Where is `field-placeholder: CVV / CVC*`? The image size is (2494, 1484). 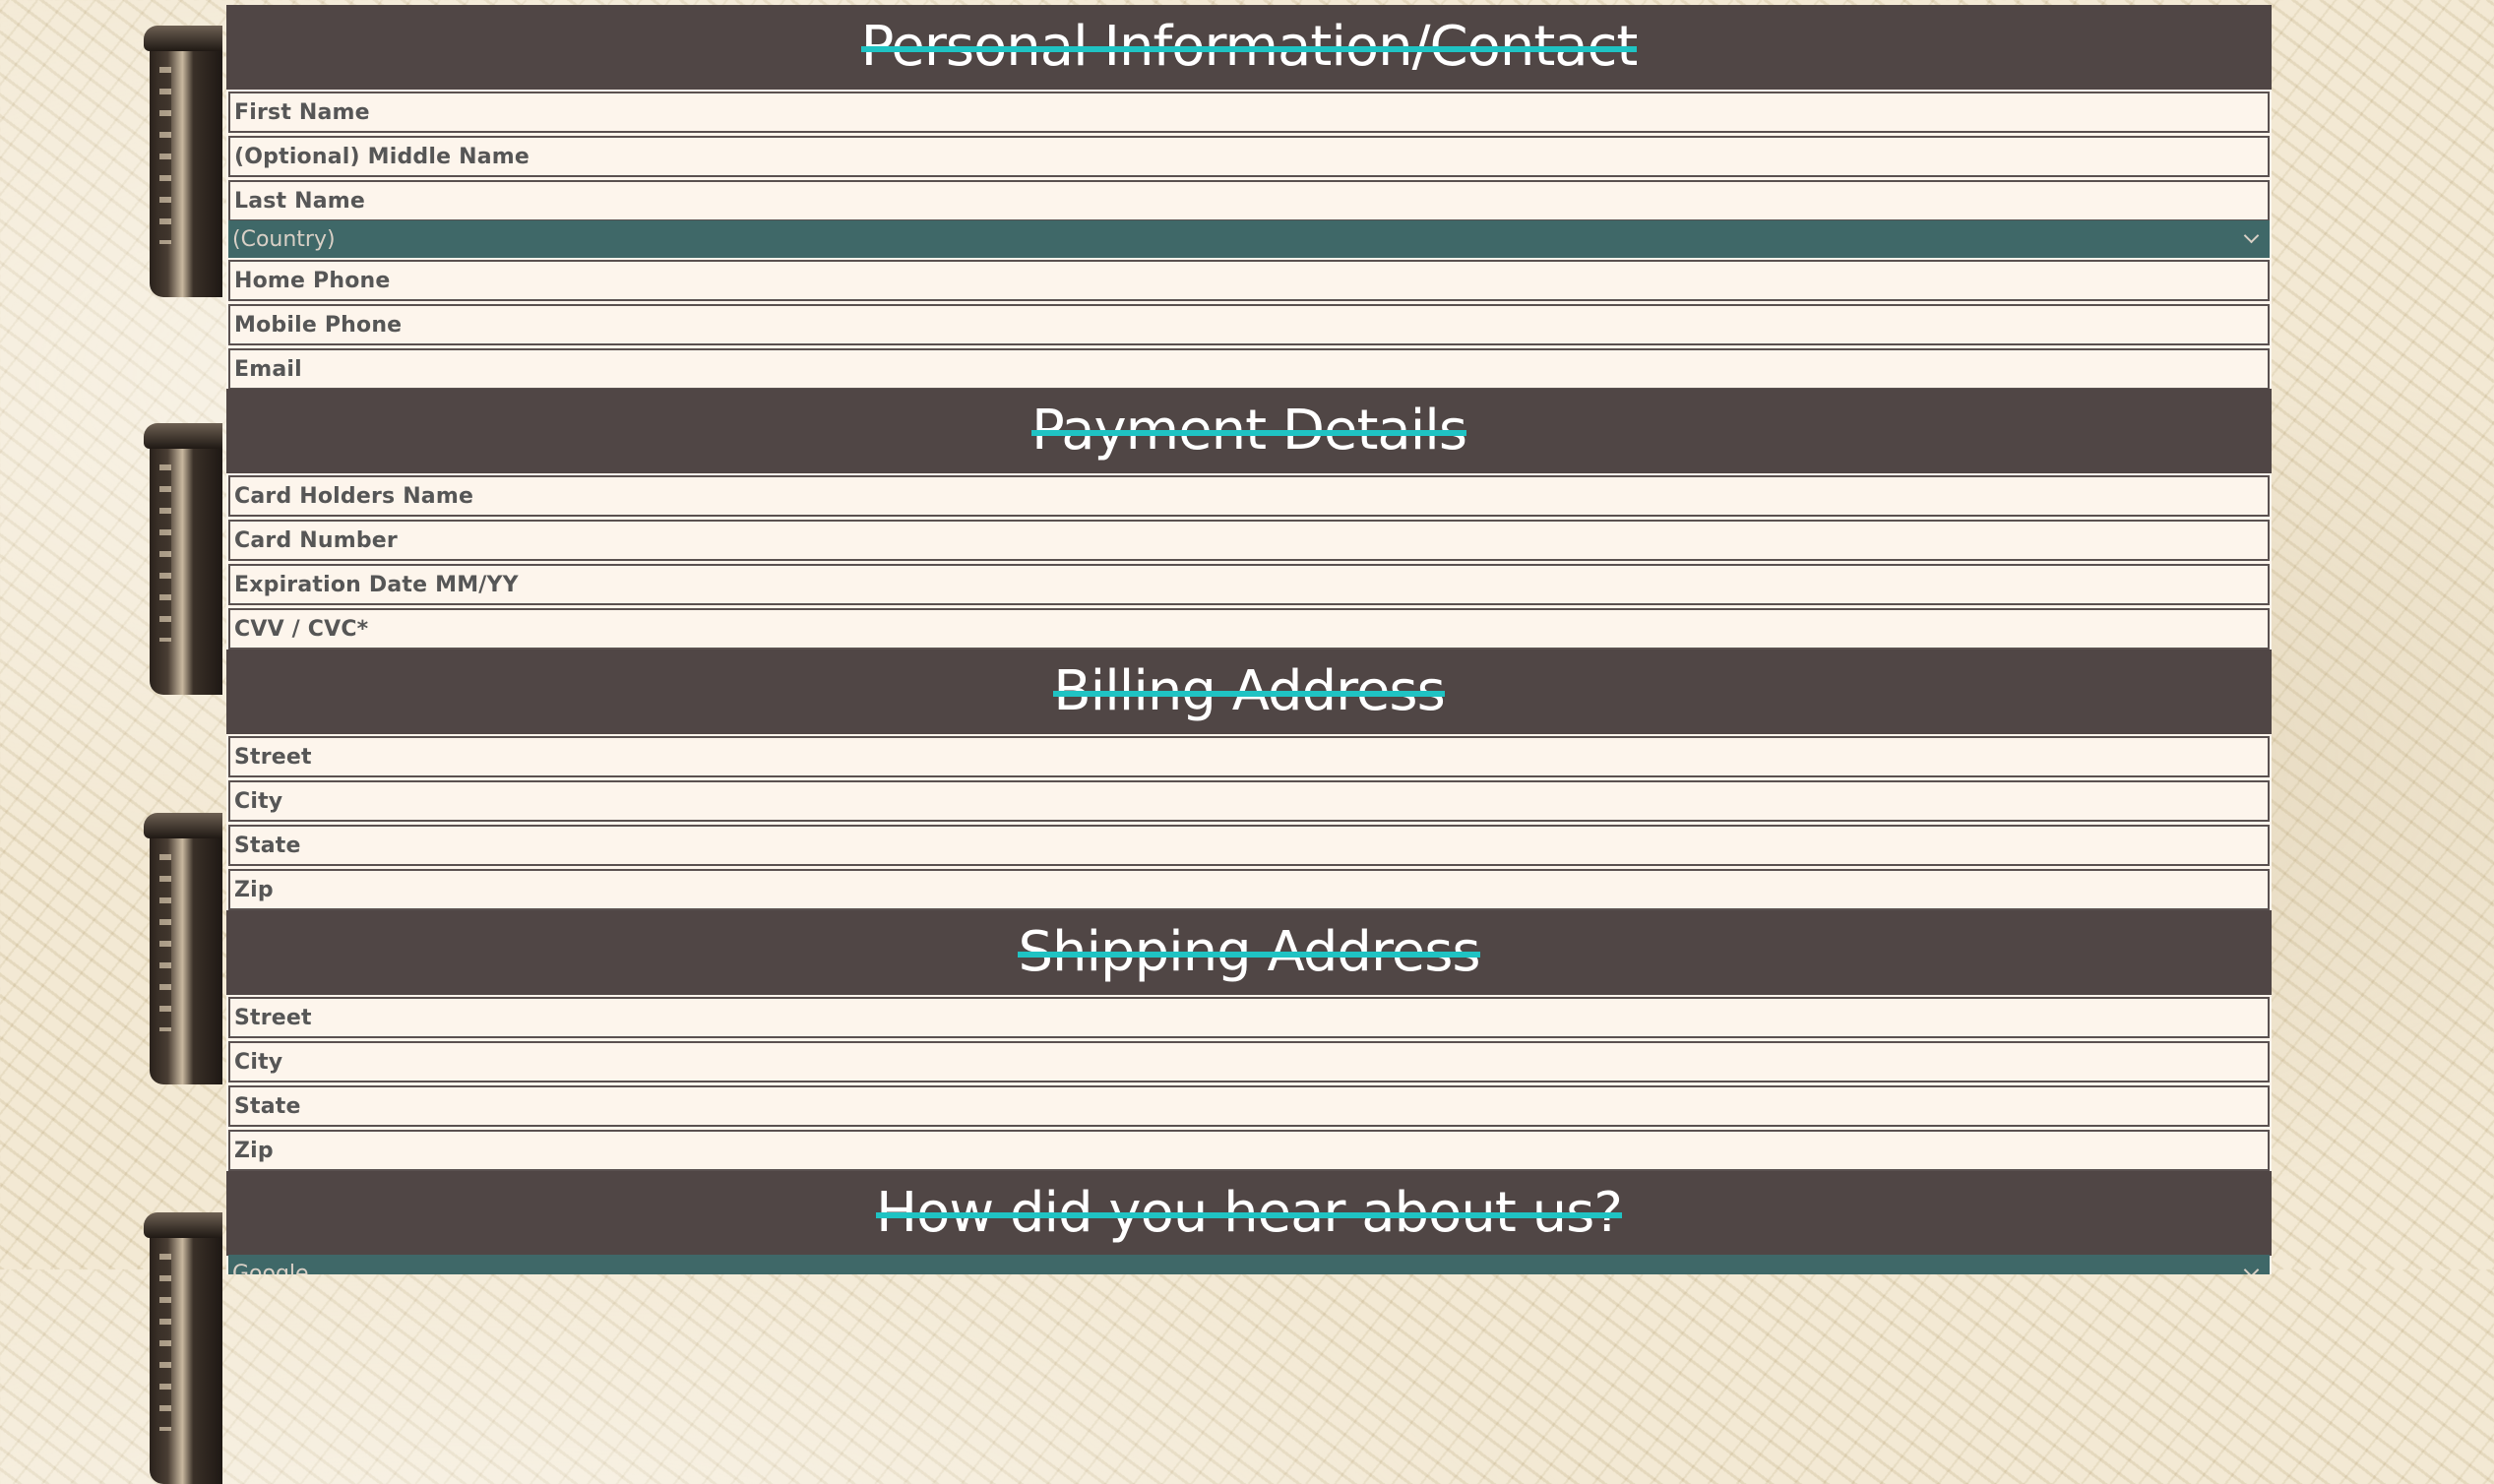
field-placeholder: CVV / CVC* is located at coordinates (301, 629).